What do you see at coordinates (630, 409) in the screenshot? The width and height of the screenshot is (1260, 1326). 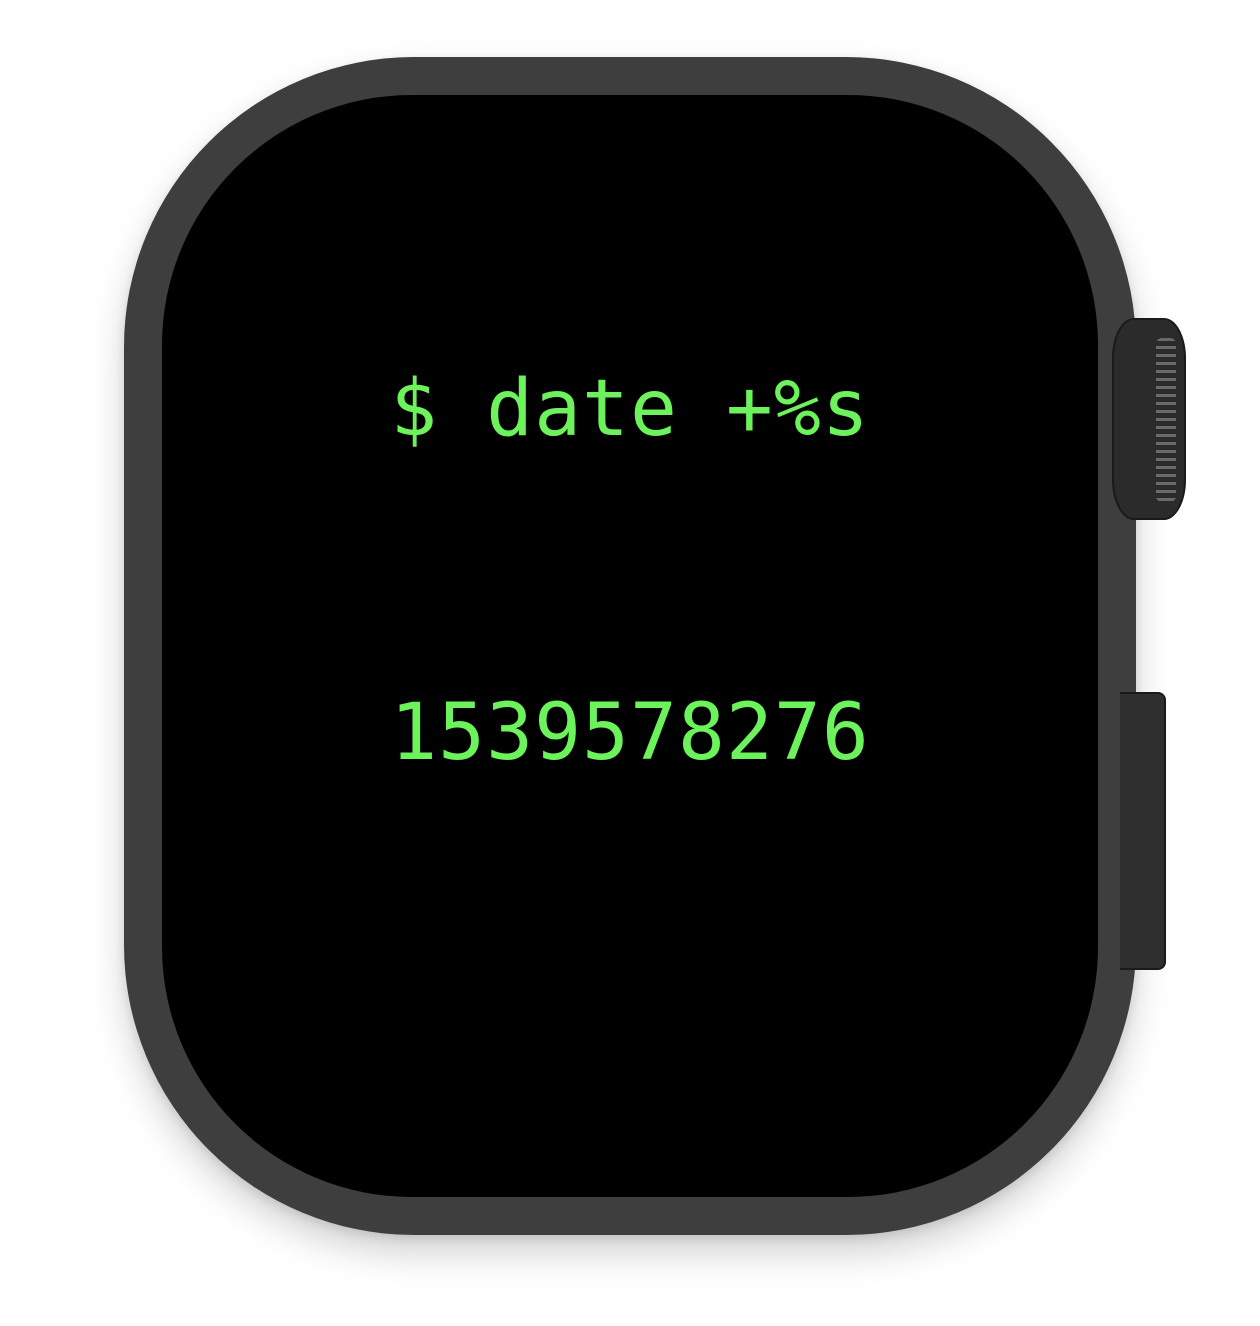 I see `terminal-command-line: $ date +%s` at bounding box center [630, 409].